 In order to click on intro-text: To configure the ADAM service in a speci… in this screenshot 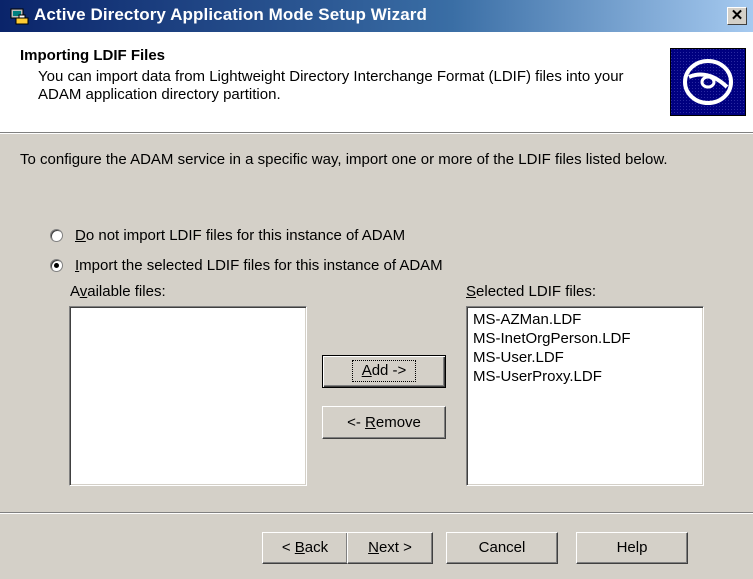, I will do `click(344, 159)`.